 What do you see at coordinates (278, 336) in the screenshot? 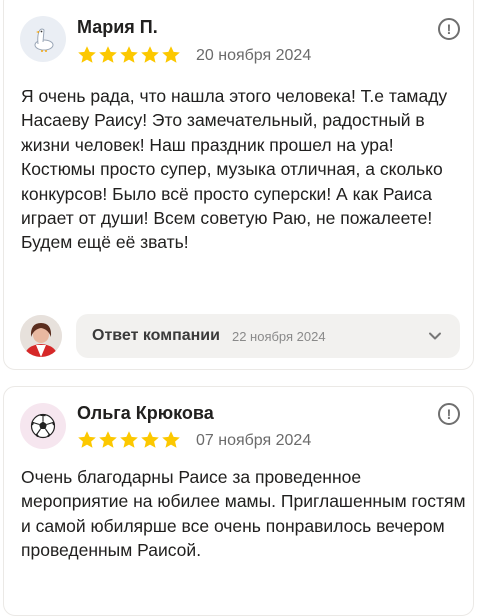
I see `reply-date: 22 ноября 2024` at bounding box center [278, 336].